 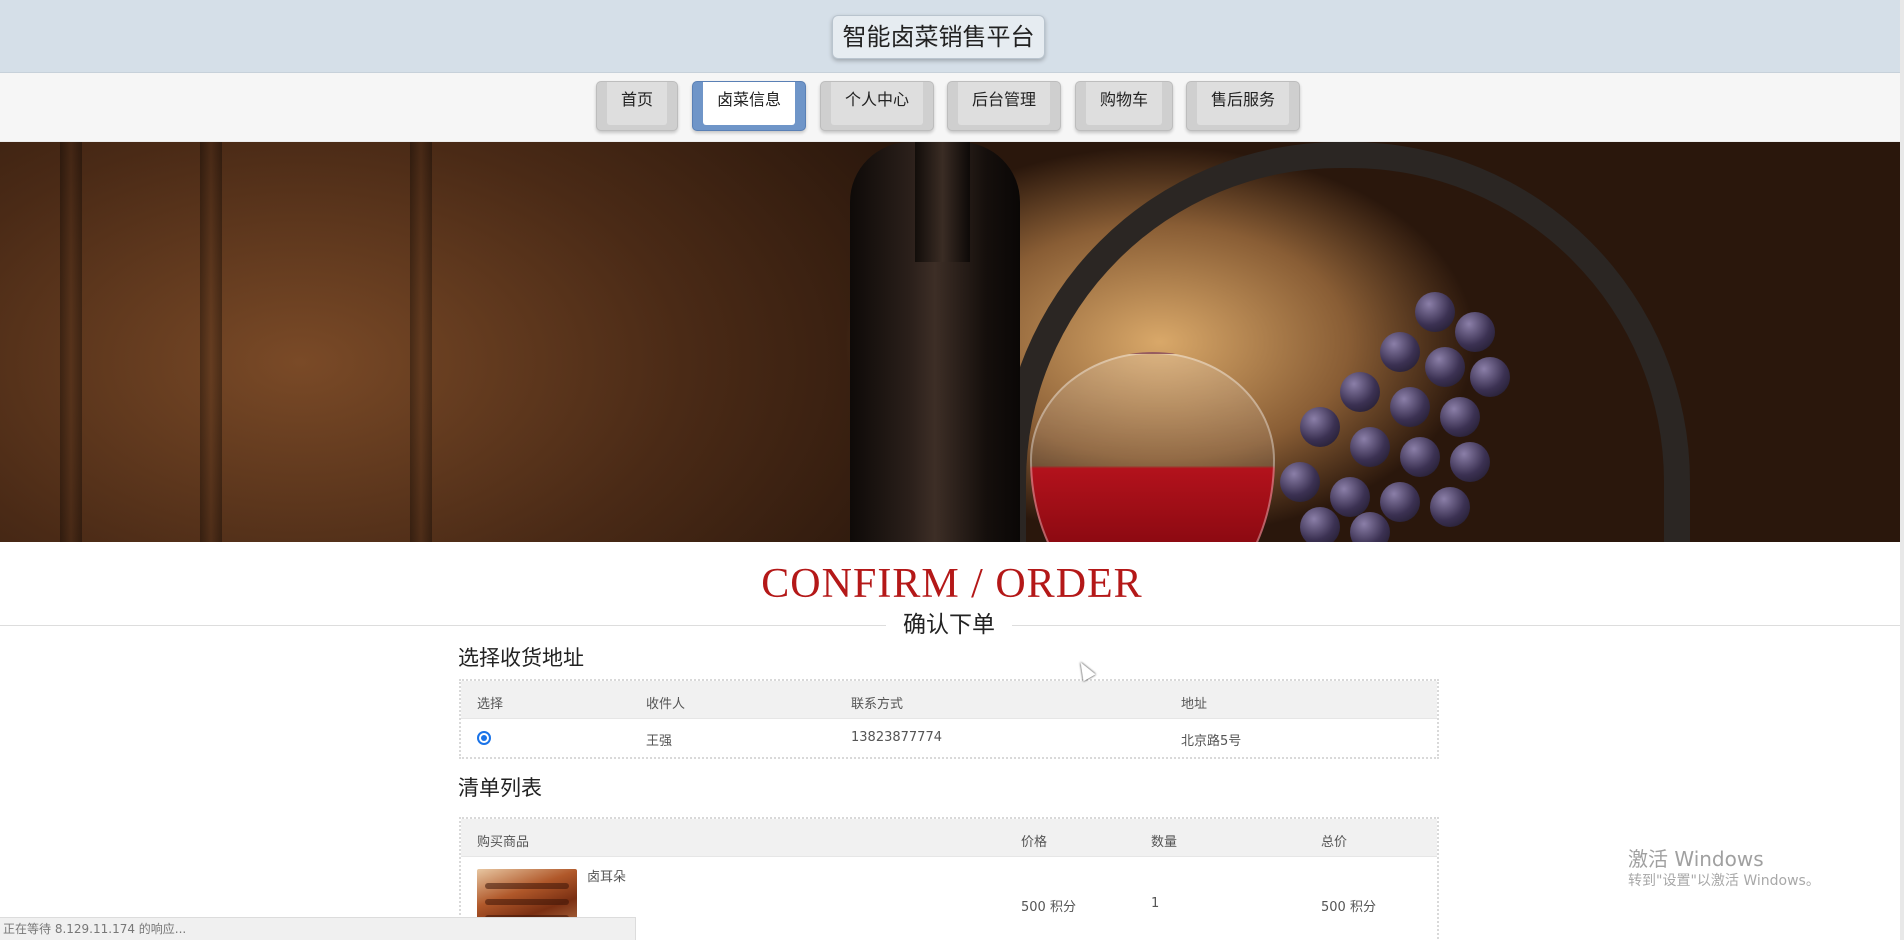 What do you see at coordinates (1164, 842) in the screenshot?
I see `column-header: 数量` at bounding box center [1164, 842].